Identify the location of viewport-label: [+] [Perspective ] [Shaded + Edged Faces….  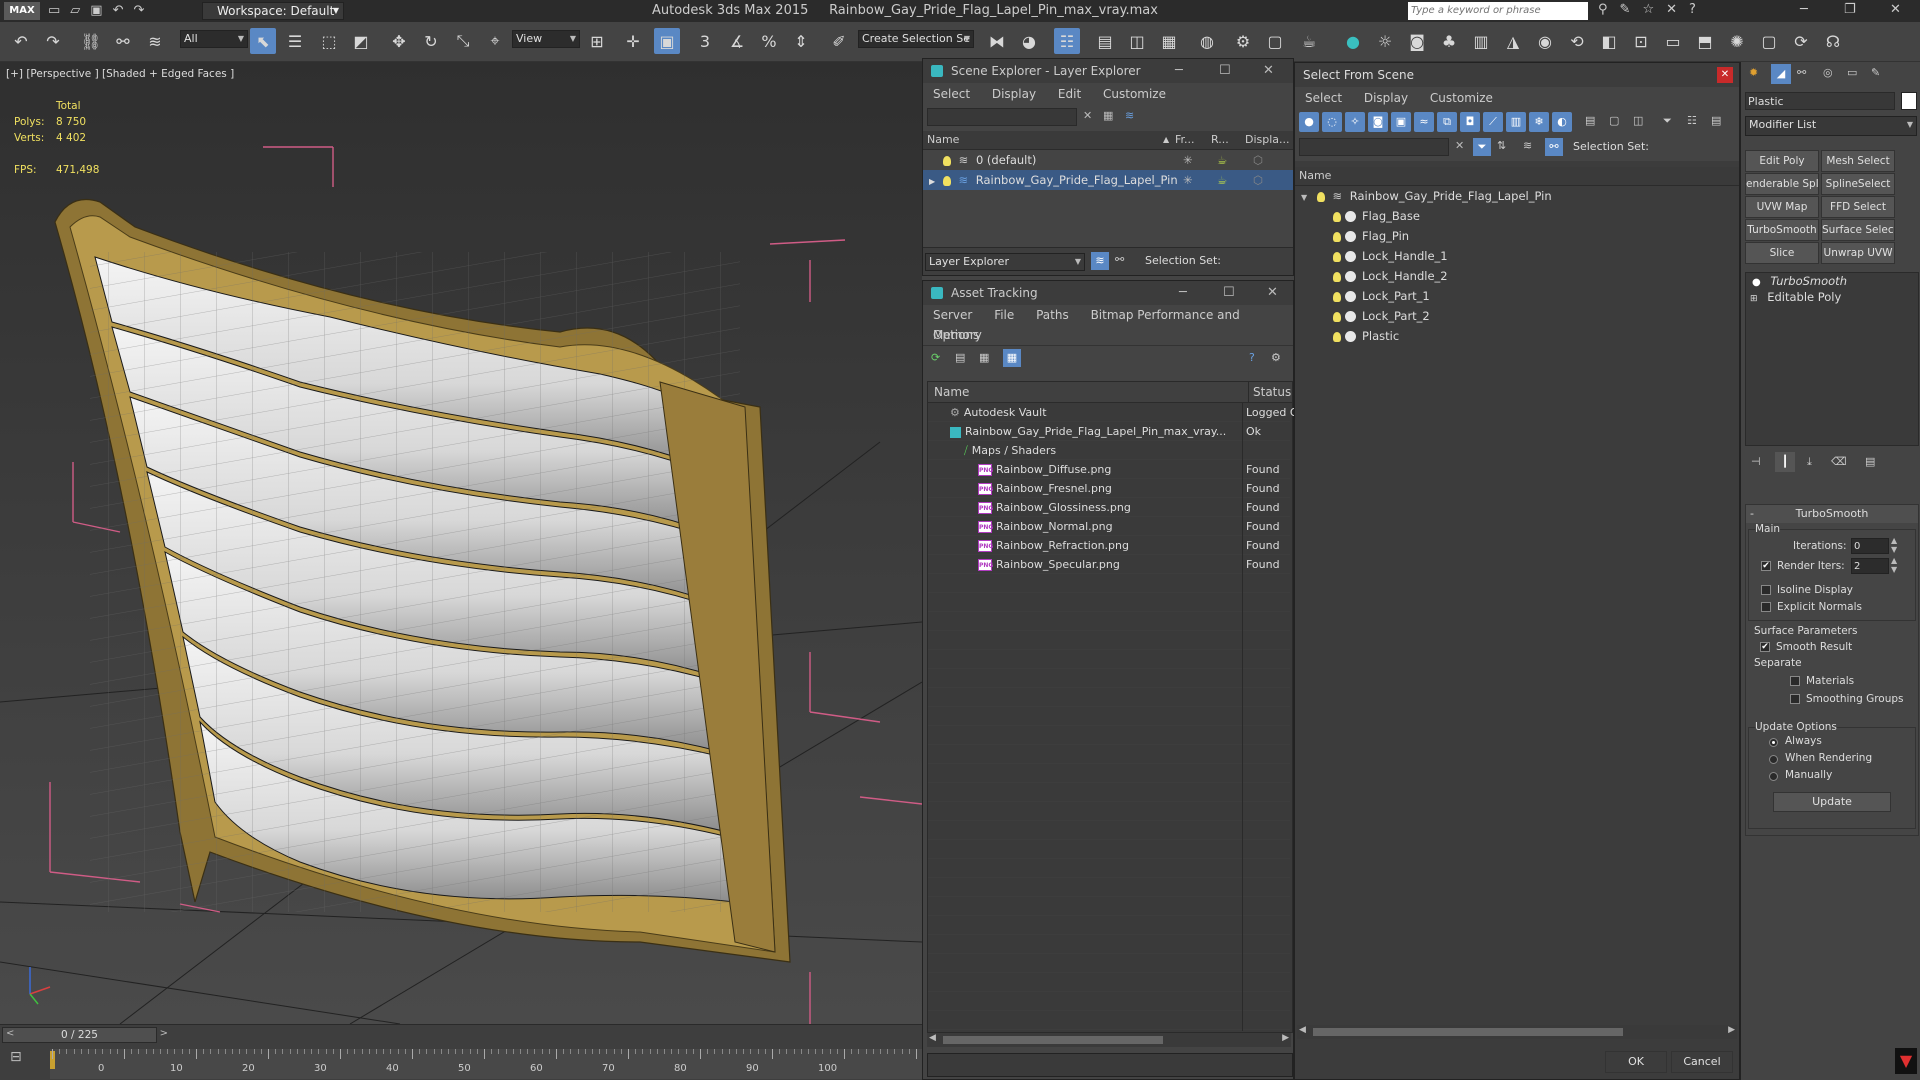
(120, 74).